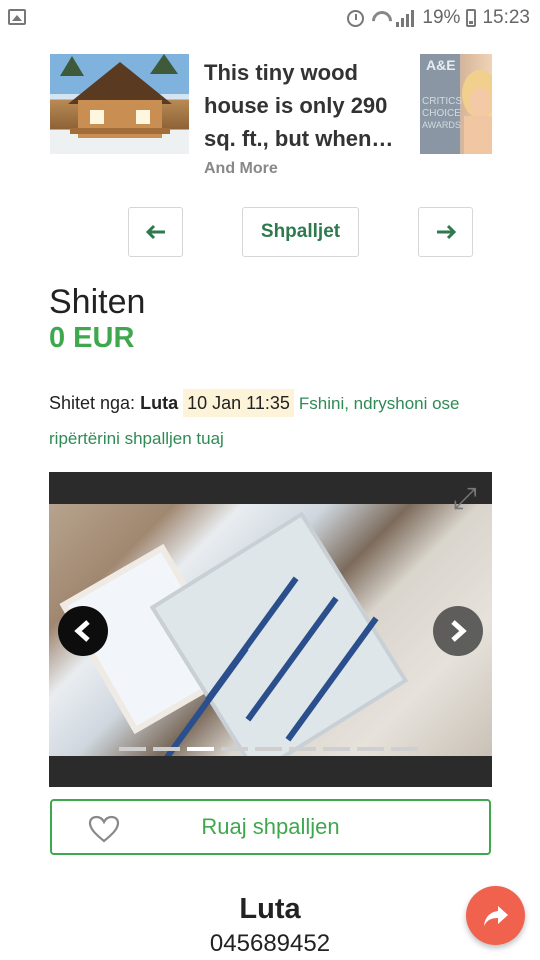 This screenshot has height=960, width=540. Describe the element at coordinates (270, 909) in the screenshot. I see `contact-name: Luta` at that location.